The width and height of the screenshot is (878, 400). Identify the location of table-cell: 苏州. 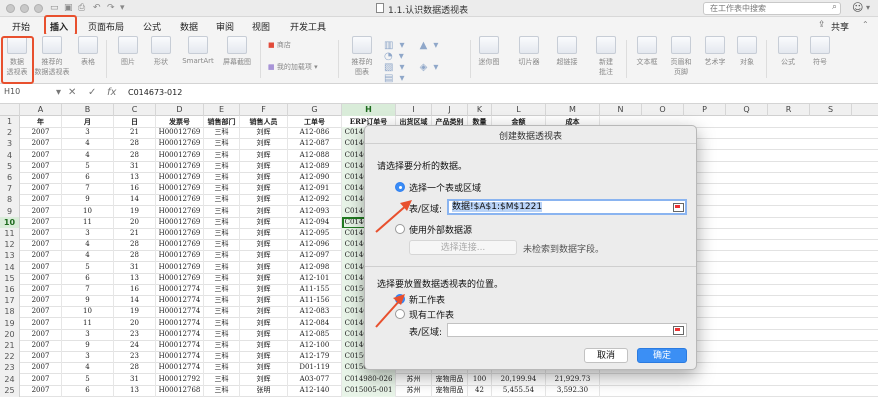
(414, 390).